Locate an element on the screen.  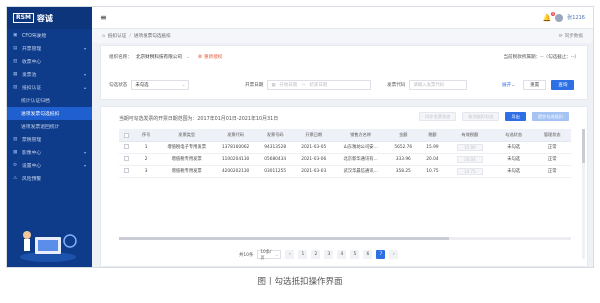
breadcrumb-item: 抵扣认证 is located at coordinates (117, 36).